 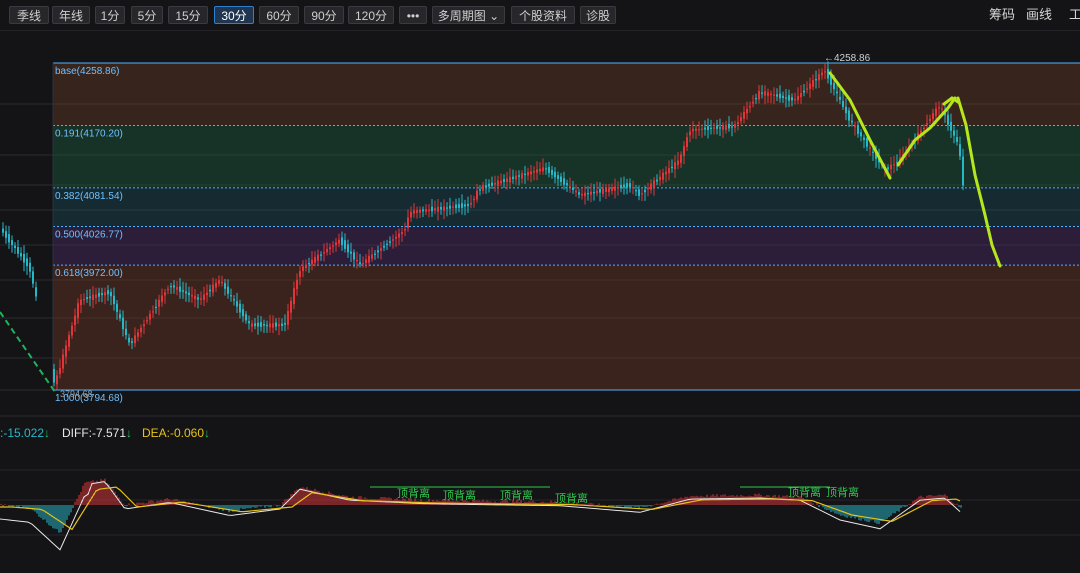 I want to click on fib-zone, so click(x=566, y=94).